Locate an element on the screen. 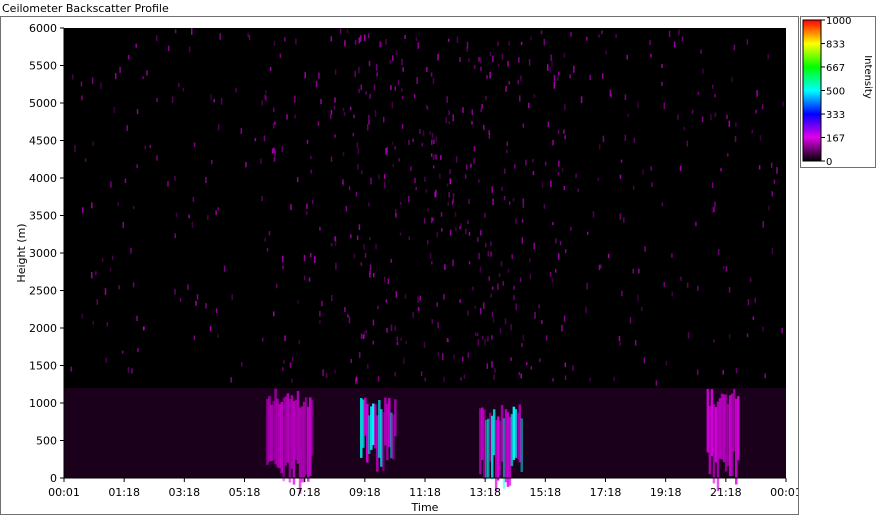 This screenshot has width=876, height=517. colorbar-panel: 1000 833 667 500 333 167 0 Intensity is located at coordinates (838, 92).